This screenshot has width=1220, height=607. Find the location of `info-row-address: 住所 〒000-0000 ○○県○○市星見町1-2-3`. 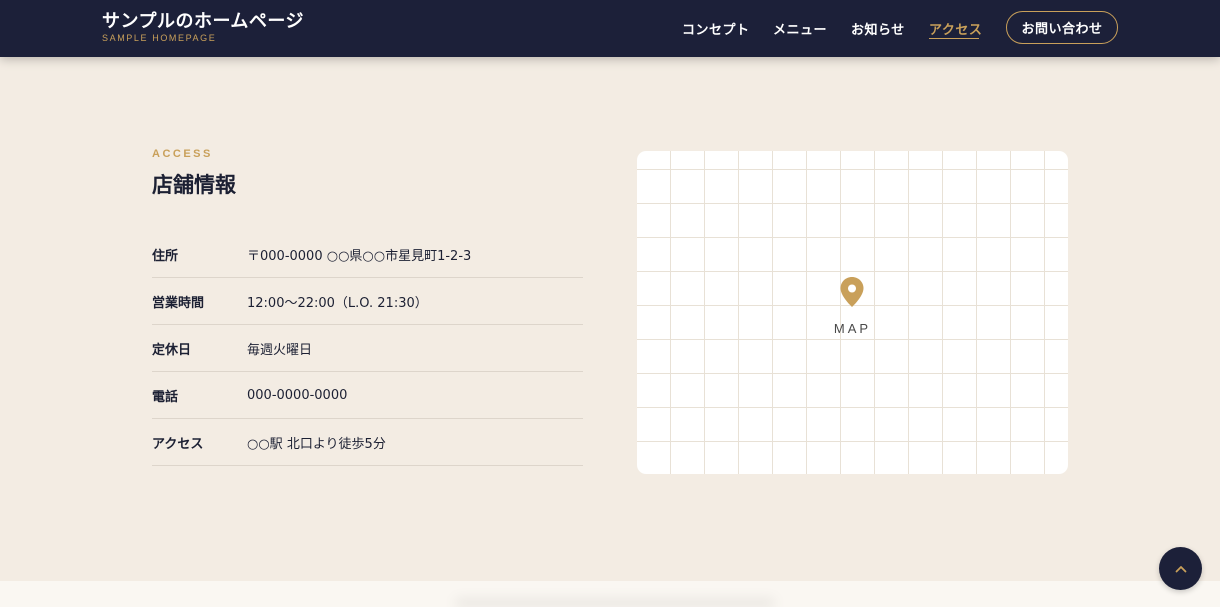

info-row-address: 住所 〒000-0000 ○○県○○市星見町1-2-3 is located at coordinates (367, 254).